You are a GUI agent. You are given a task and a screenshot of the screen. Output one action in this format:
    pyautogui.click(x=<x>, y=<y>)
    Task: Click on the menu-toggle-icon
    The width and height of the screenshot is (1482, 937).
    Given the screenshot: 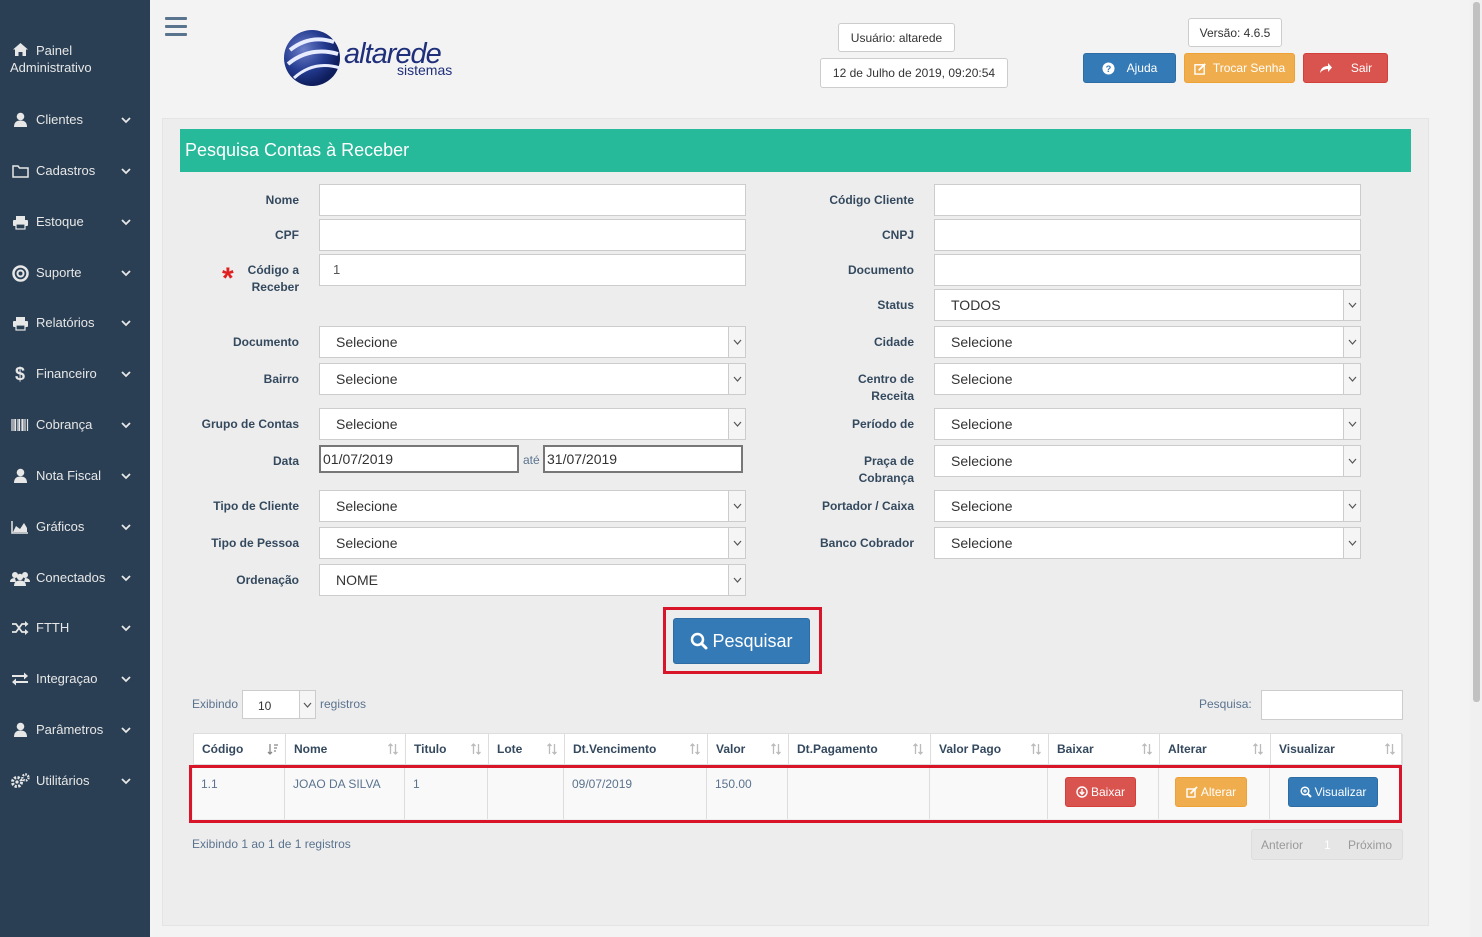 What is the action you would take?
    pyautogui.click(x=176, y=27)
    